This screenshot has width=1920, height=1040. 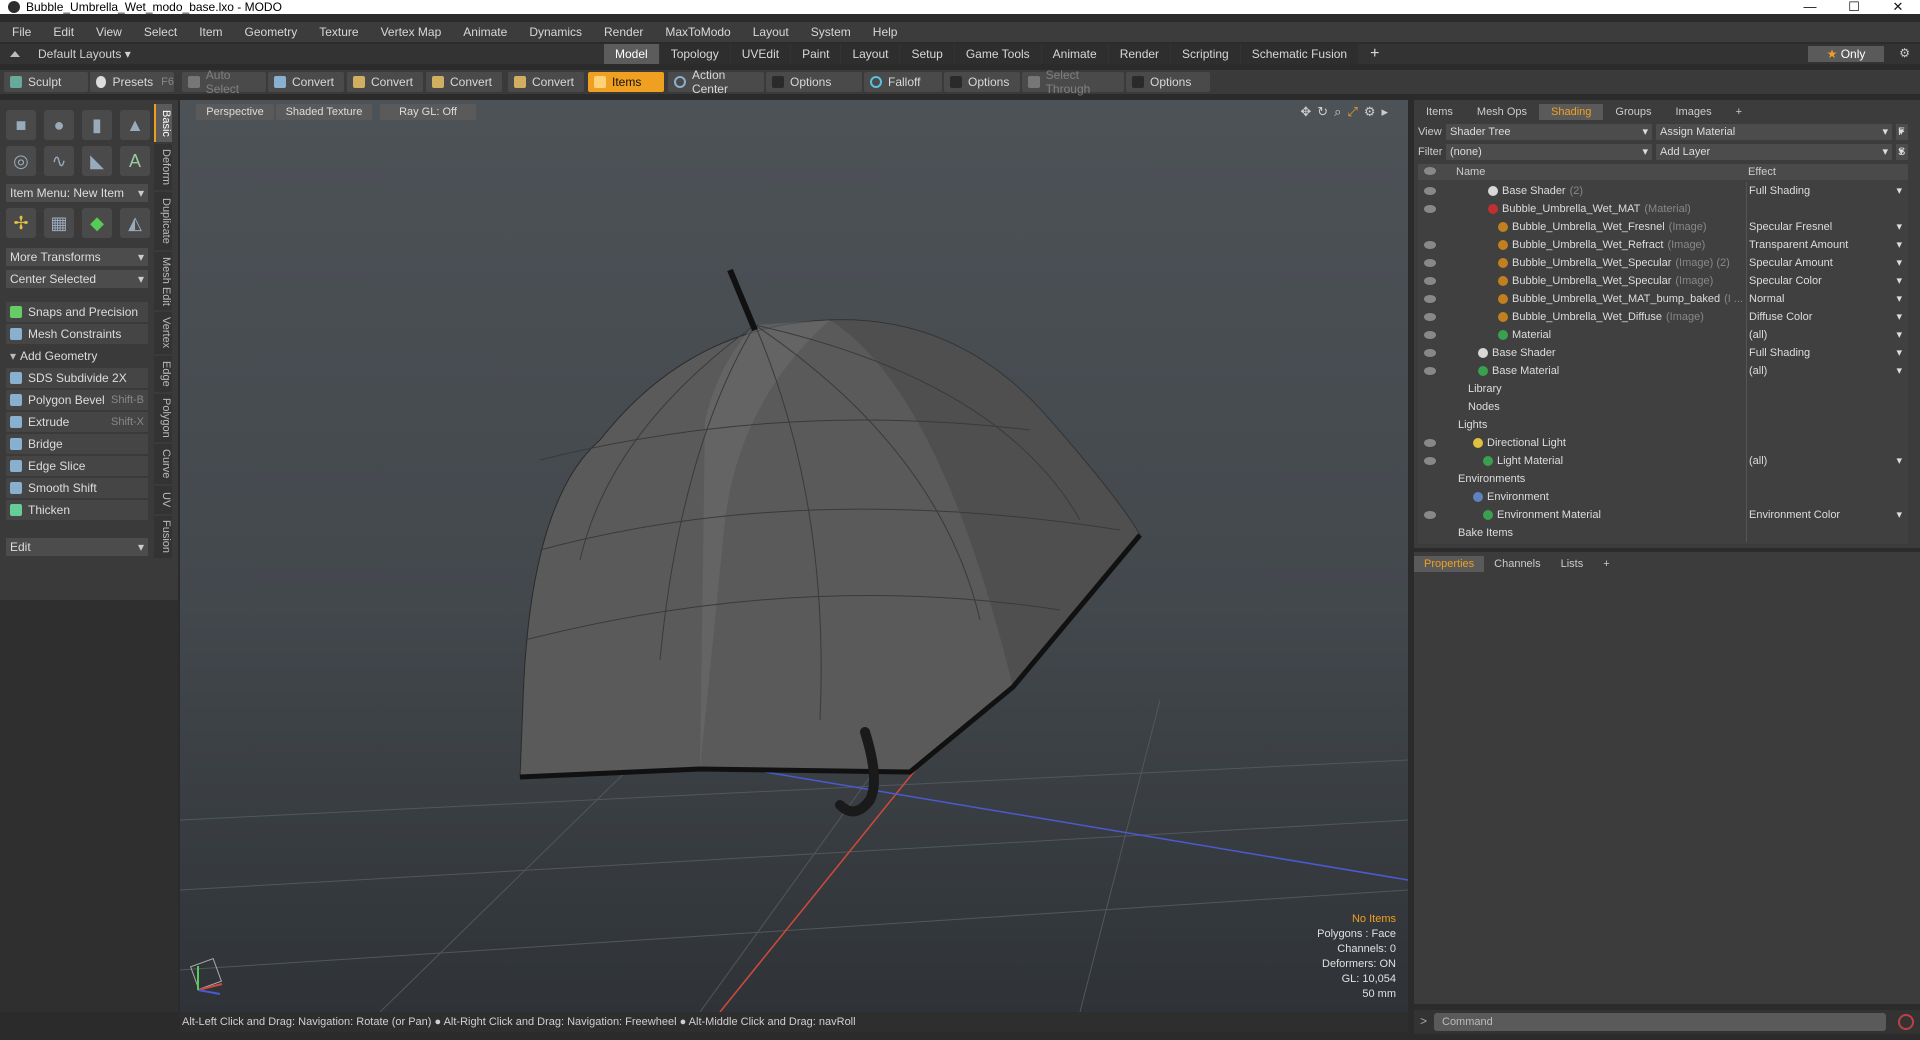 I want to click on shader-tree-row: Base Material (all), so click(x=1663, y=371).